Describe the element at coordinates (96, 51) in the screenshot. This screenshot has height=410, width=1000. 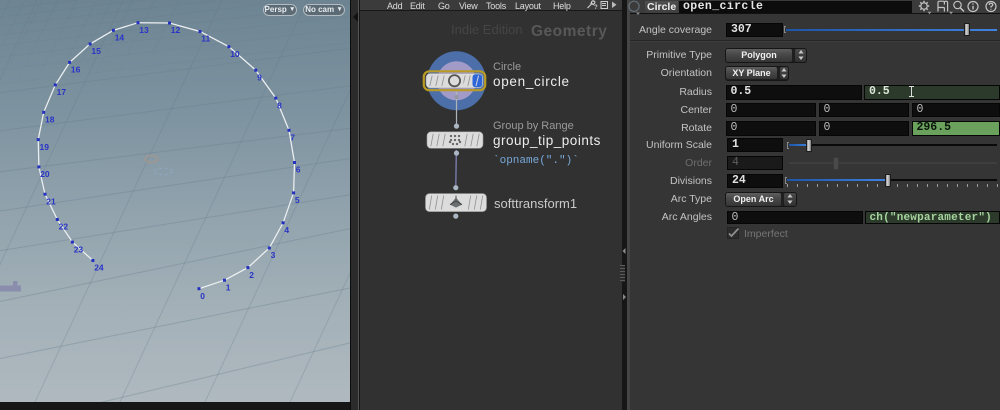
I see `svg-text: 15` at that location.